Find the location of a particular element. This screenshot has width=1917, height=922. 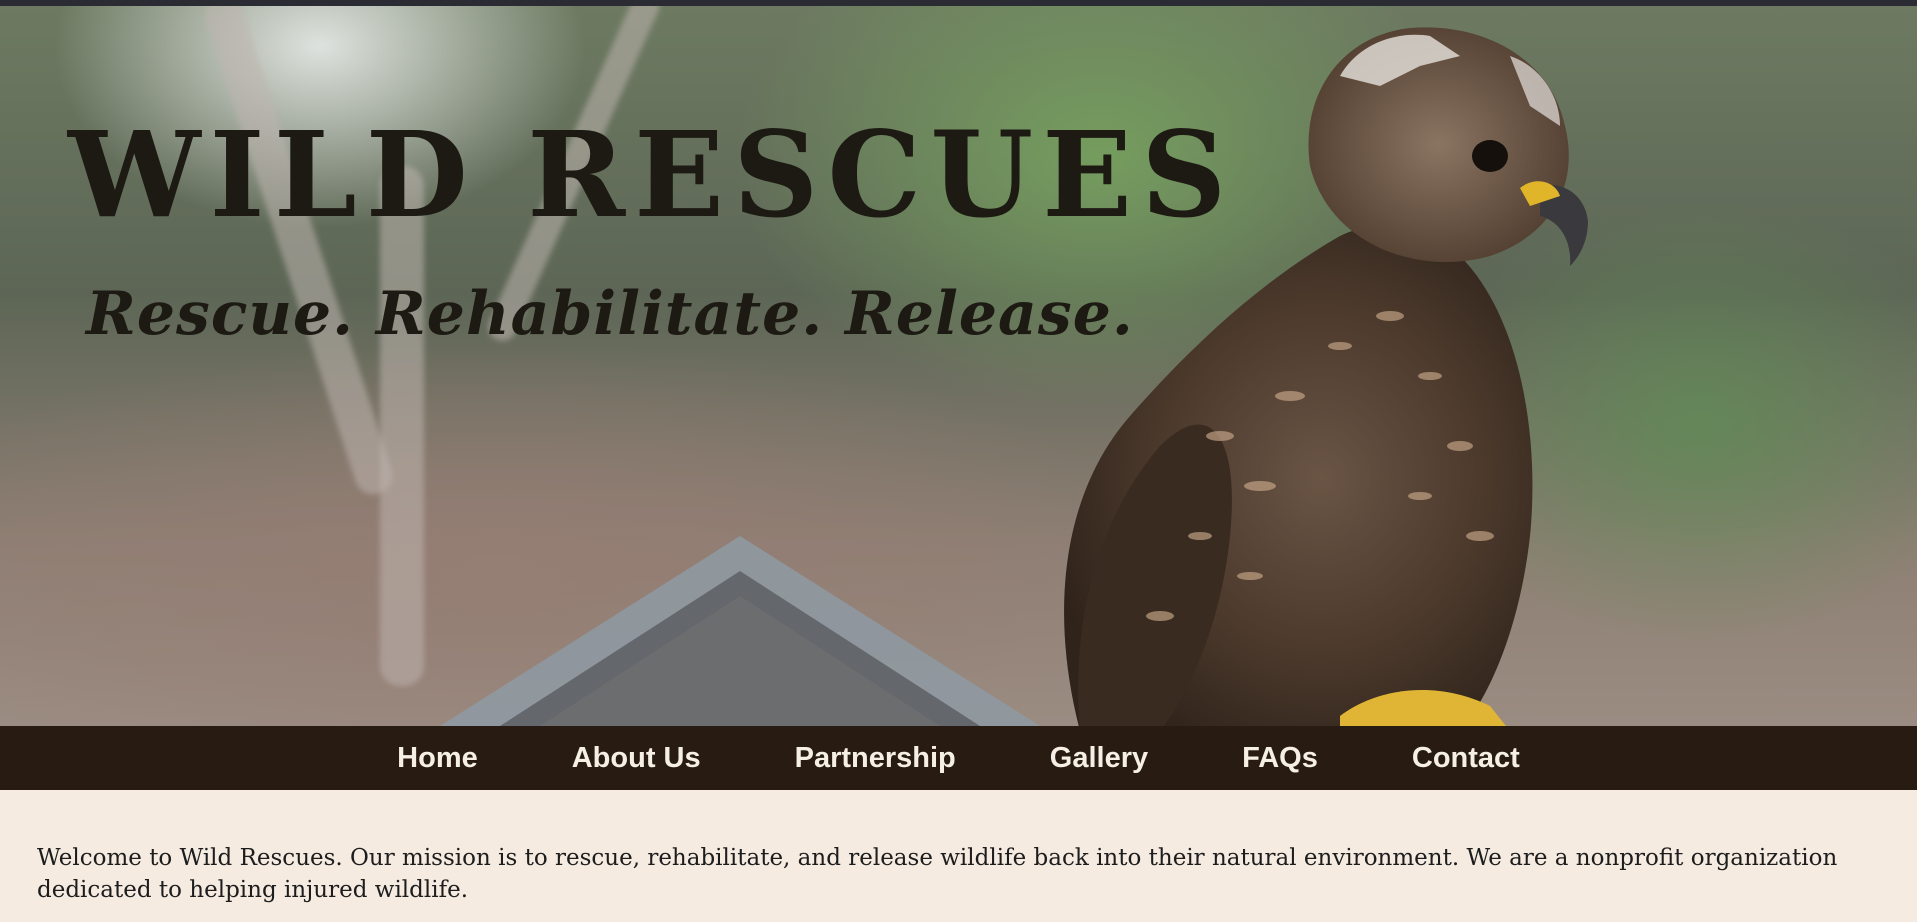

nav-home: Home is located at coordinates (437, 758).